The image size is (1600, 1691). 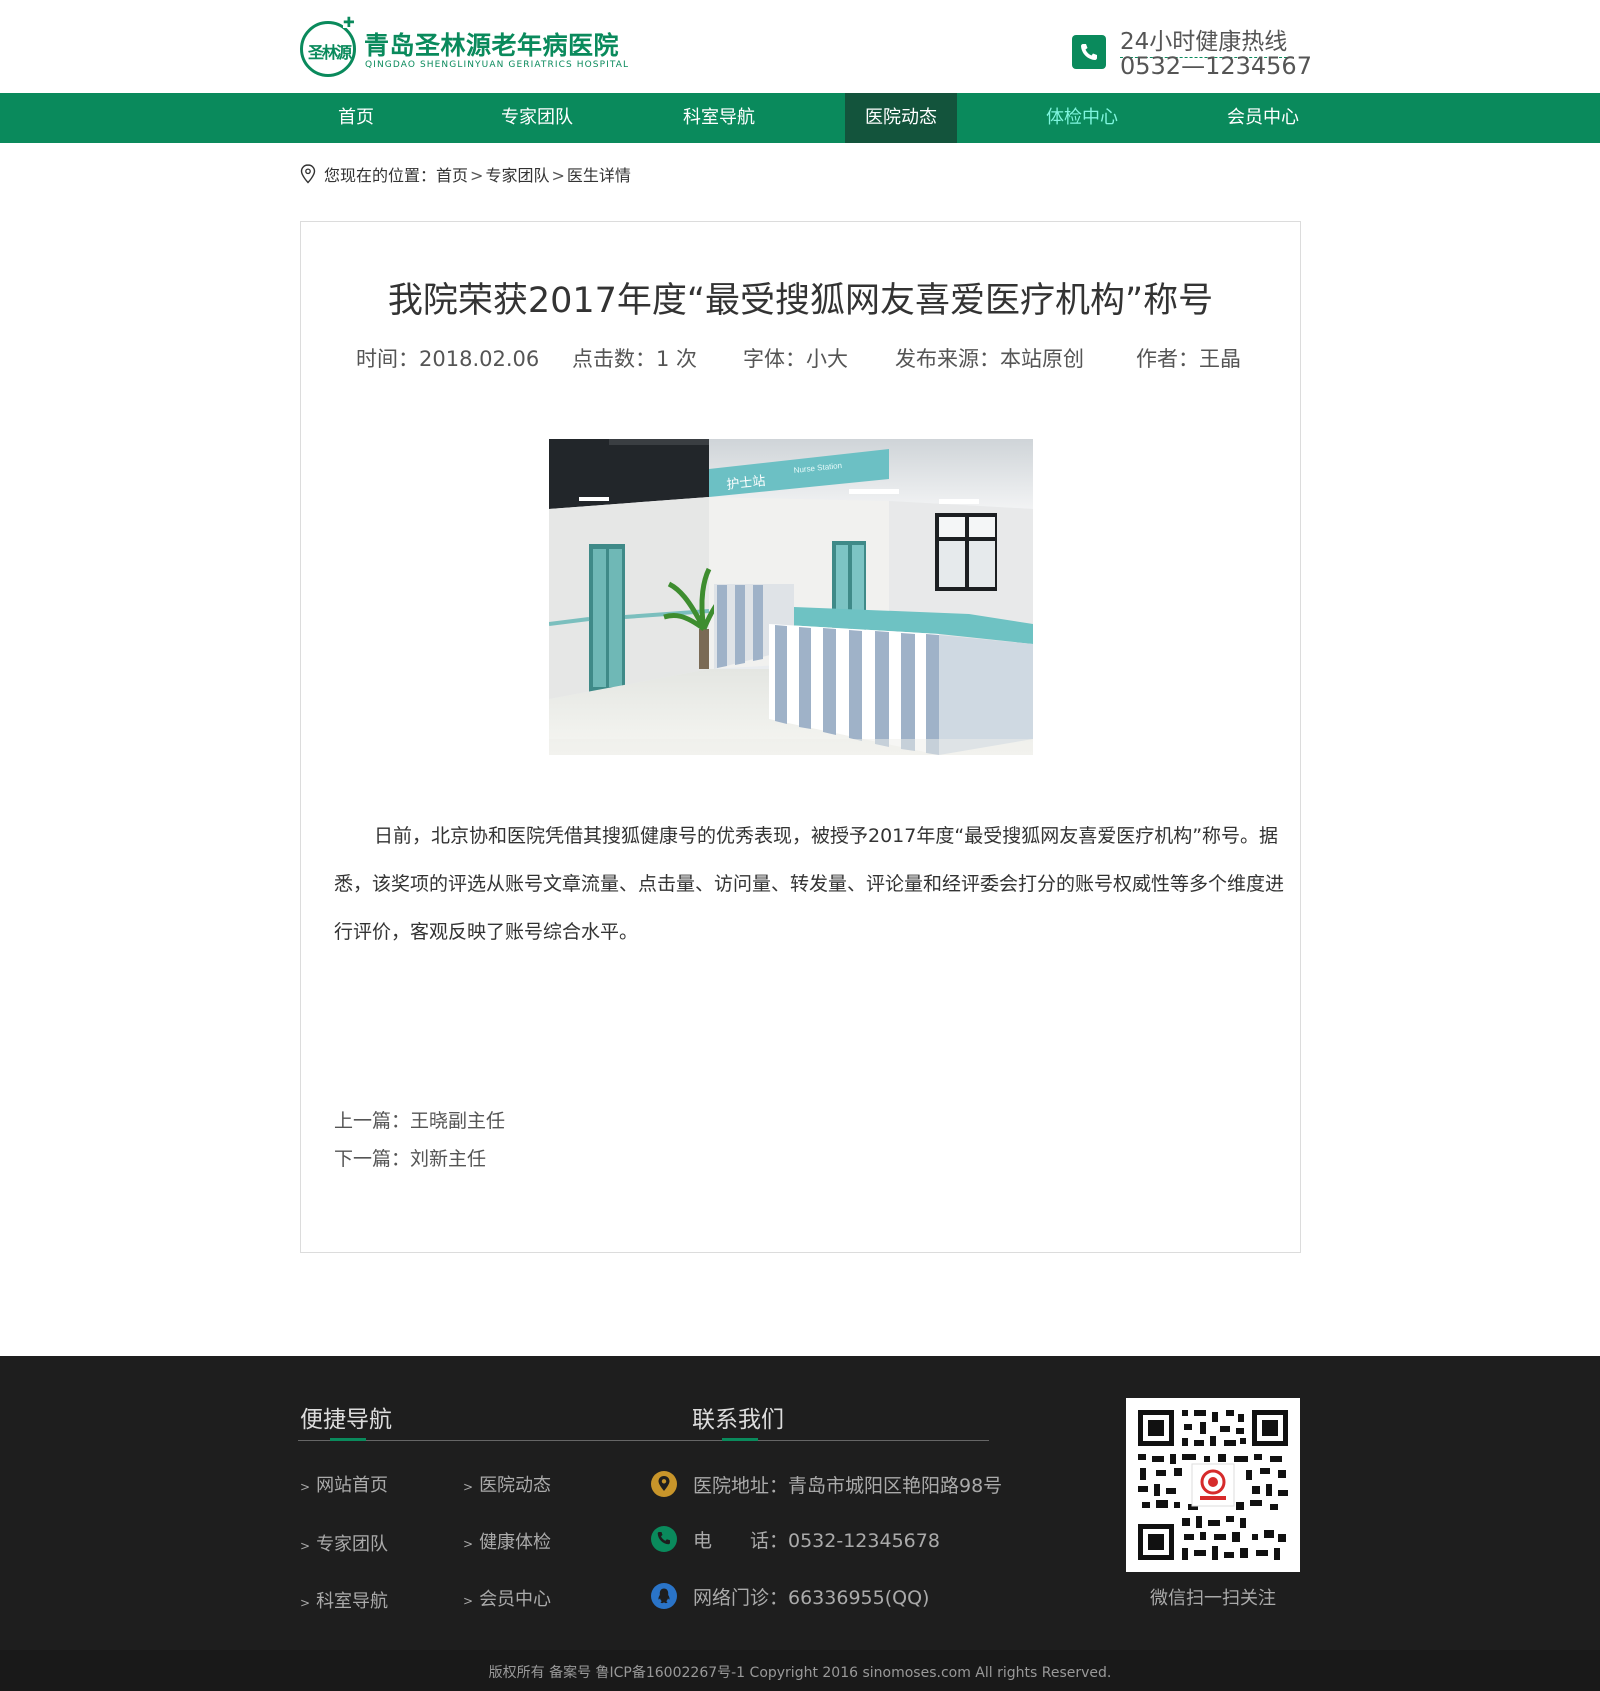 I want to click on footer-contact-title: 联系我们, so click(x=738, y=1420).